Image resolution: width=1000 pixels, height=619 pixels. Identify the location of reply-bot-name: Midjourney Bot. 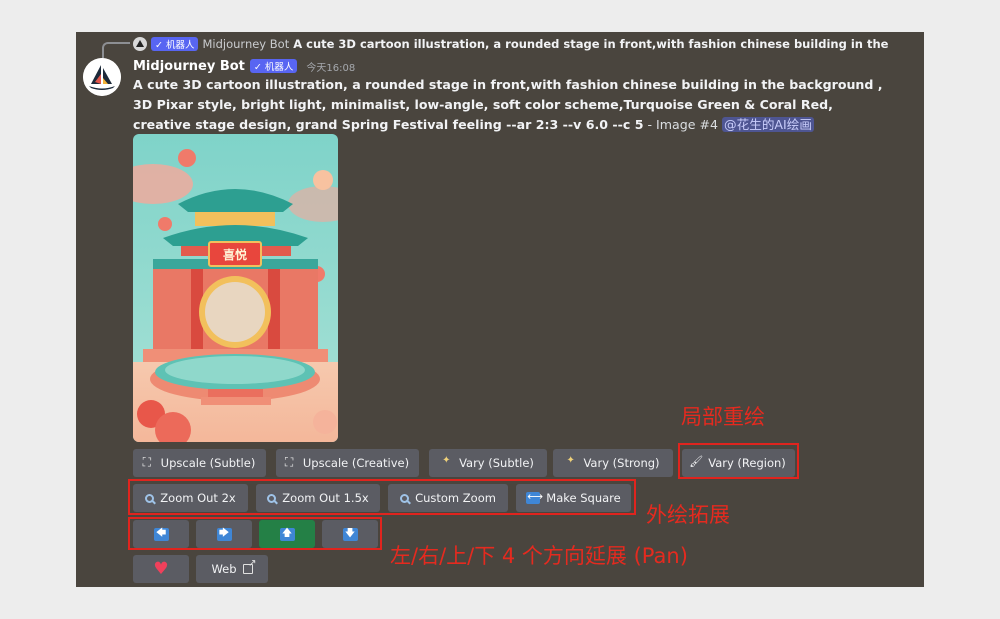
(245, 44).